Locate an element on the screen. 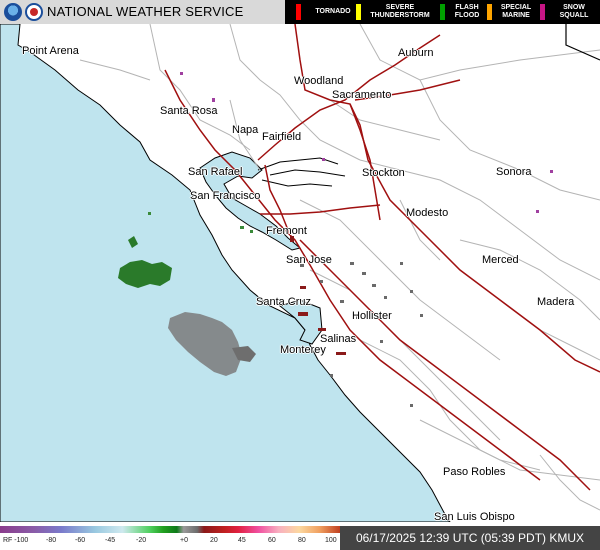 Image resolution: width=600 pixels, height=550 pixels. scale-tick: -80 is located at coordinates (51, 540).